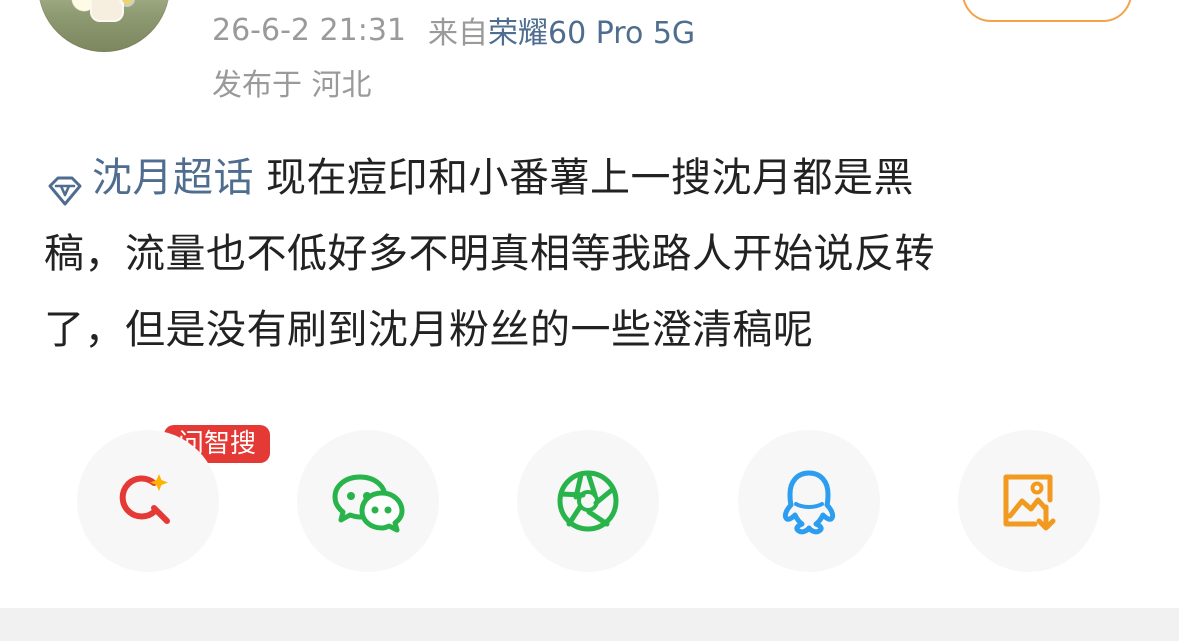 The image size is (1179, 641). Describe the element at coordinates (309, 30) in the screenshot. I see `post-timestamp: 26-6-2 21:31` at that location.